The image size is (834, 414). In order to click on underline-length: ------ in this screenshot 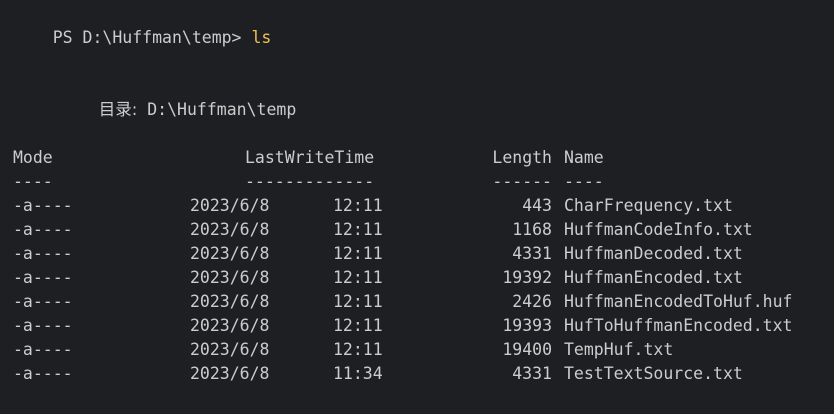, I will do `click(522, 181)`.